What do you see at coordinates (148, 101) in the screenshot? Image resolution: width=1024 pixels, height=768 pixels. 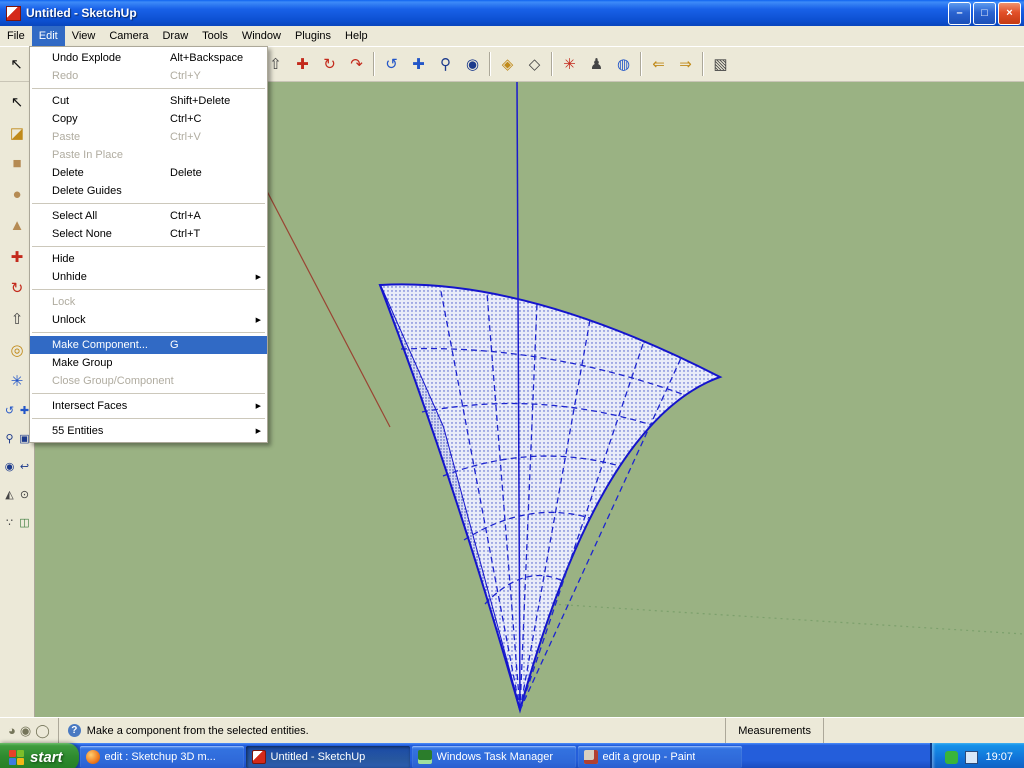 I see `menu-item-cut: Cut Shift+Delete` at bounding box center [148, 101].